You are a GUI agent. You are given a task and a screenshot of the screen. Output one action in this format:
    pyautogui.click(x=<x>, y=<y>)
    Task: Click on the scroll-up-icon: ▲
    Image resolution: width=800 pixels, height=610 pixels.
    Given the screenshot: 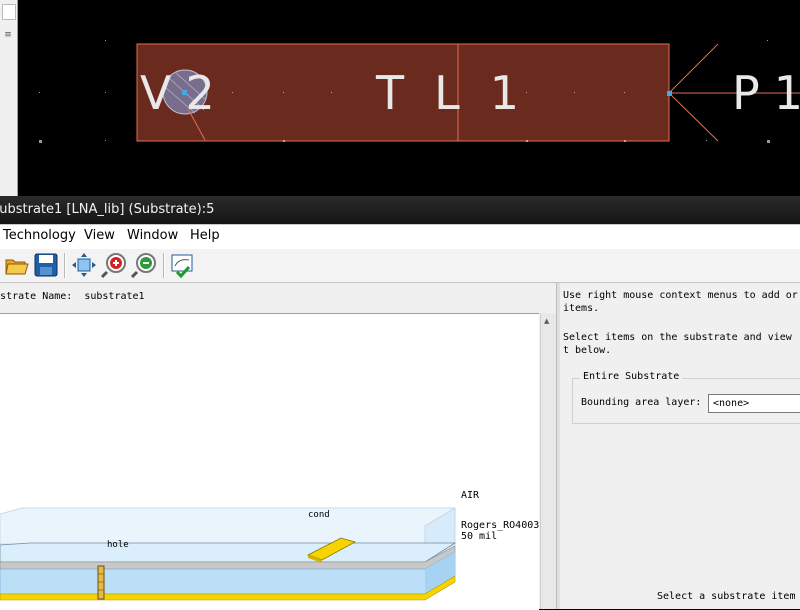 What is the action you would take?
    pyautogui.click(x=546, y=321)
    